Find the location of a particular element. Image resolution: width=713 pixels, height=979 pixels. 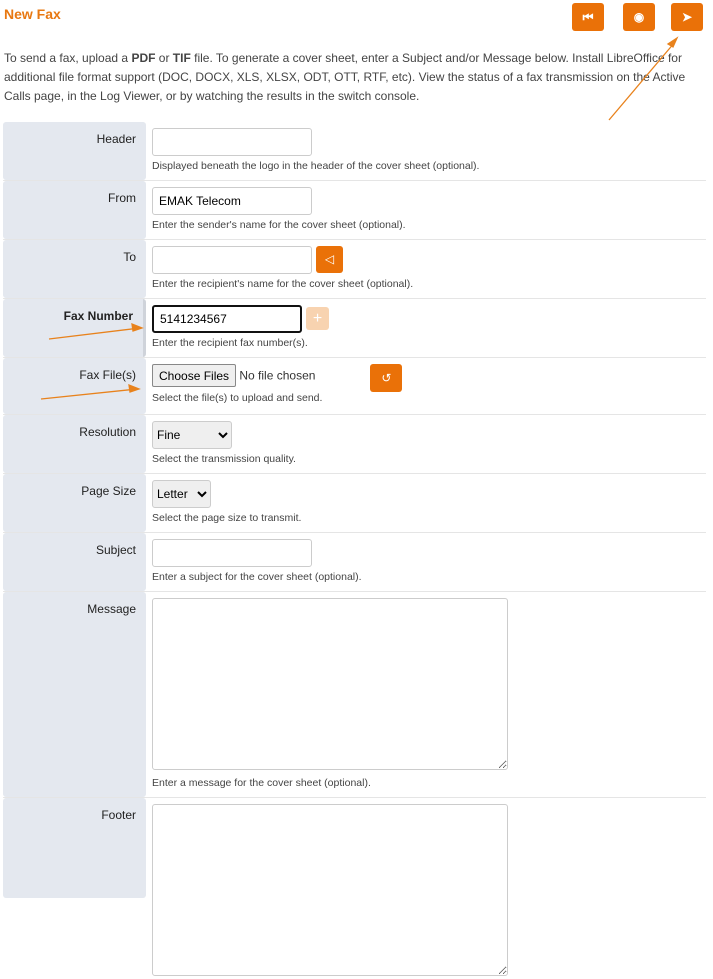

add-number-button: + is located at coordinates (317, 318).